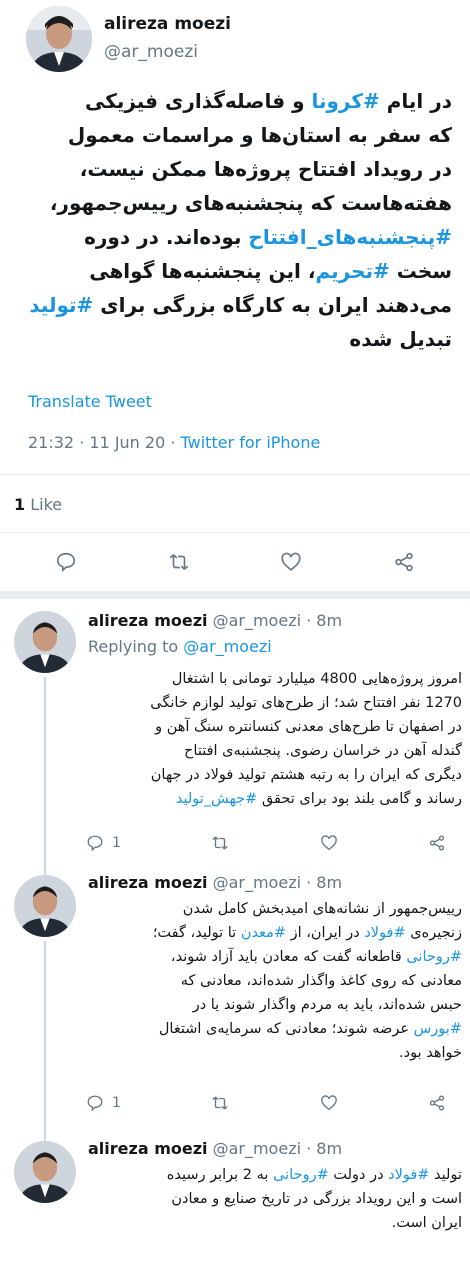 This screenshot has width=470, height=1280. Describe the element at coordinates (233, 339) in the screenshot. I see `tweet-text-line: تبدیل شده` at that location.